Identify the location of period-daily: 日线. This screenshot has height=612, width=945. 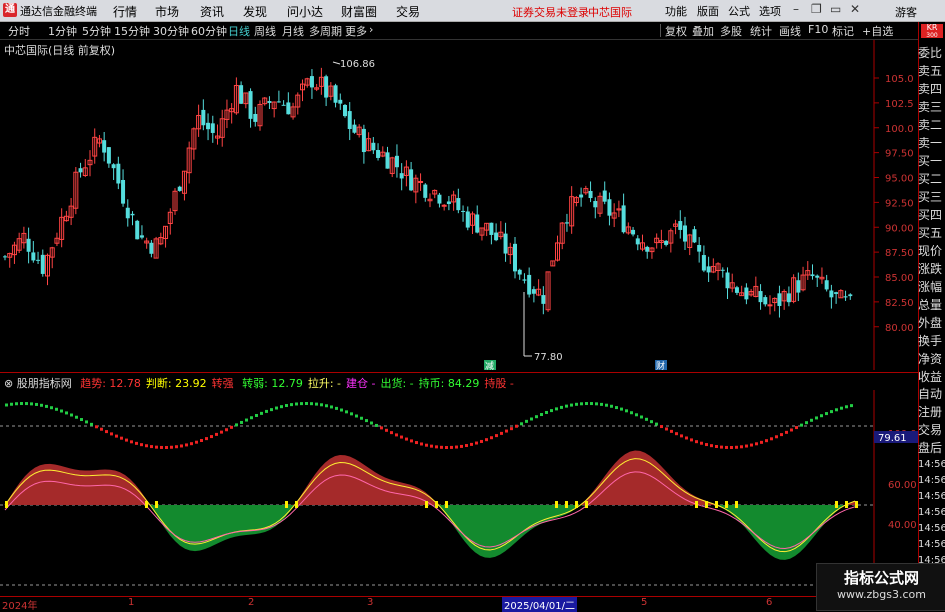
(239, 31).